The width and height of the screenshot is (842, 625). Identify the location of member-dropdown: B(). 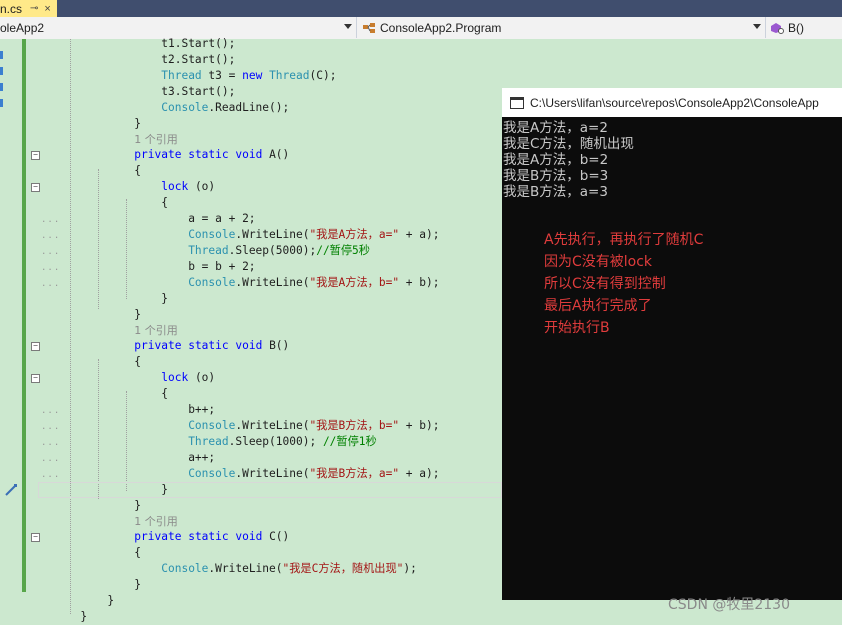
(804, 27).